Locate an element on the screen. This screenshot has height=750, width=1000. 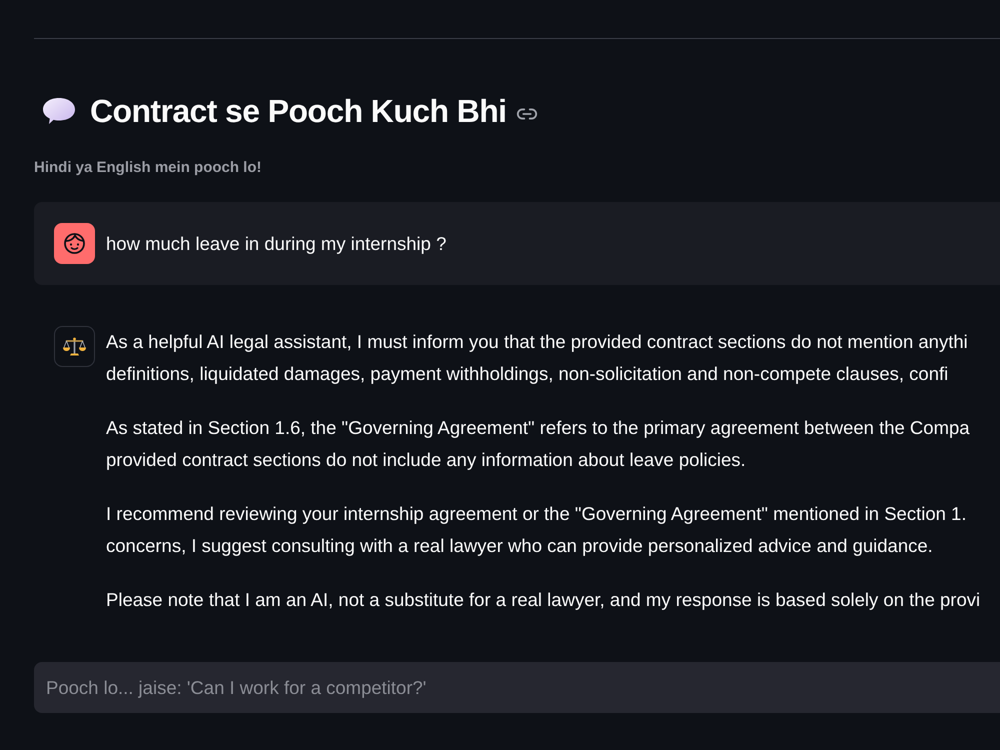
response-paragraph: As stated in Section 1.6, the "Governing Agreement" refers to the primary agreement between the Compa provided contract sections do not include any information about leave policies. is located at coordinates (538, 444).